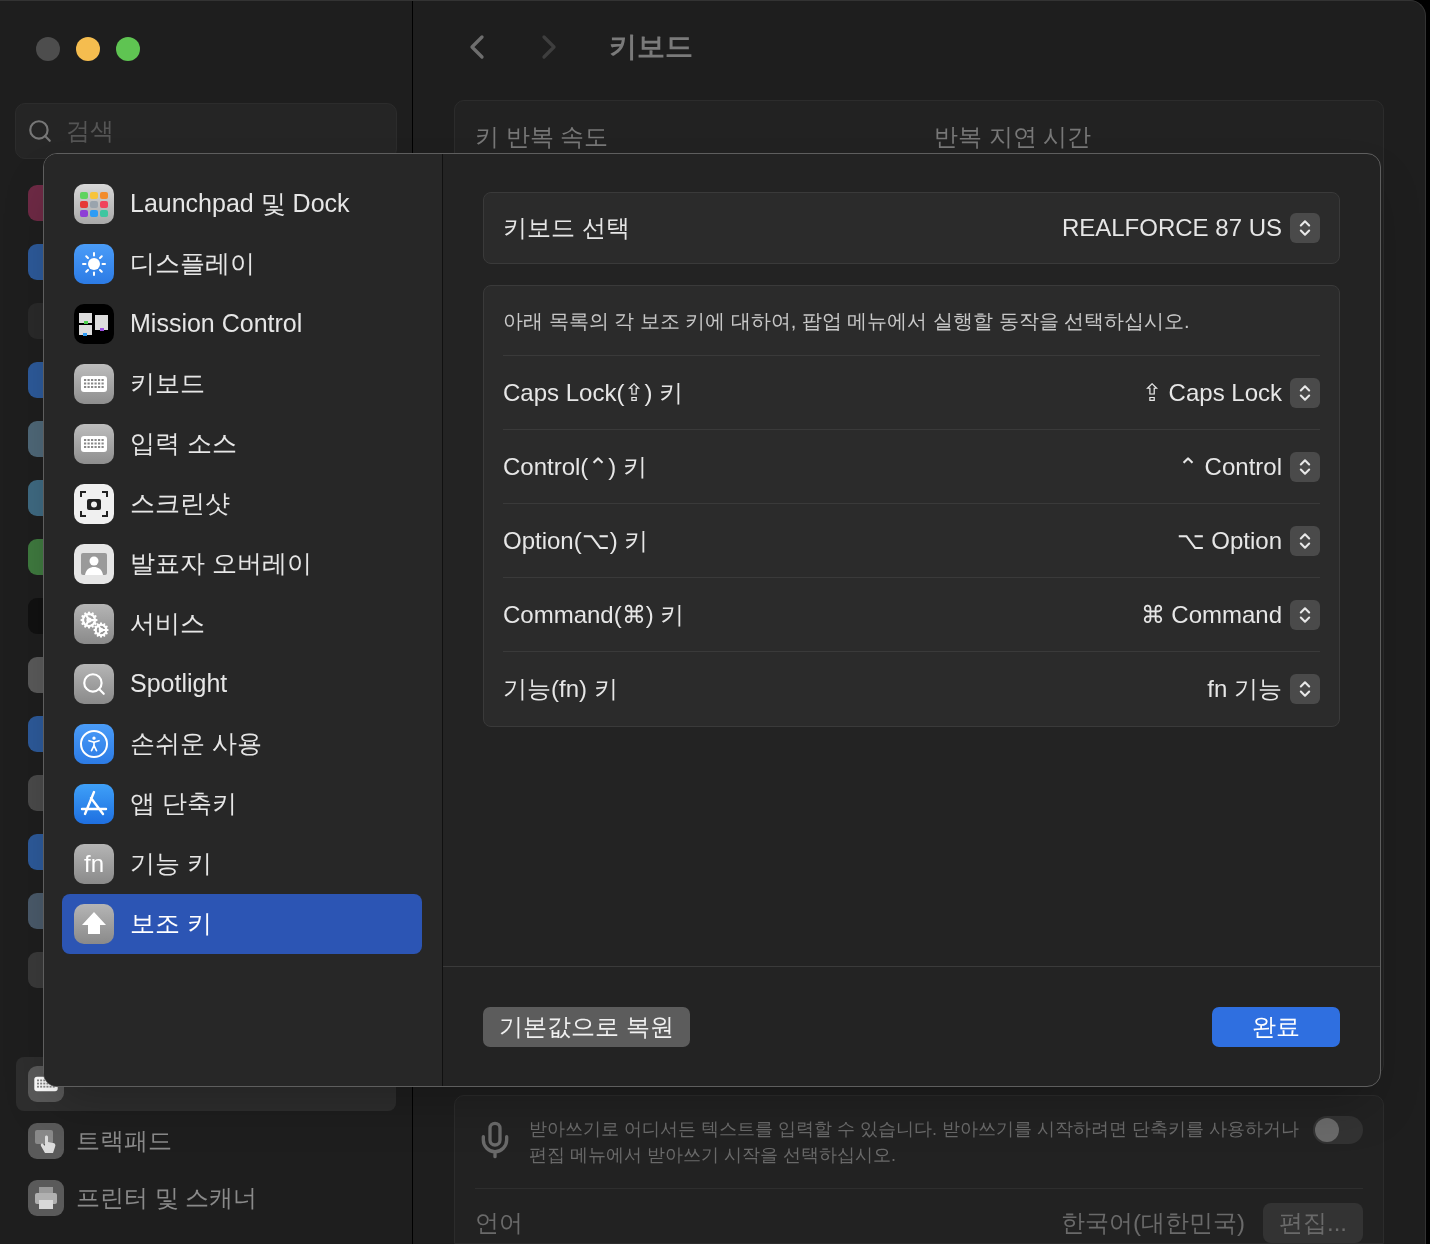  What do you see at coordinates (575, 466) in the screenshot?
I see `row-label: Control(⌃) 키` at bounding box center [575, 466].